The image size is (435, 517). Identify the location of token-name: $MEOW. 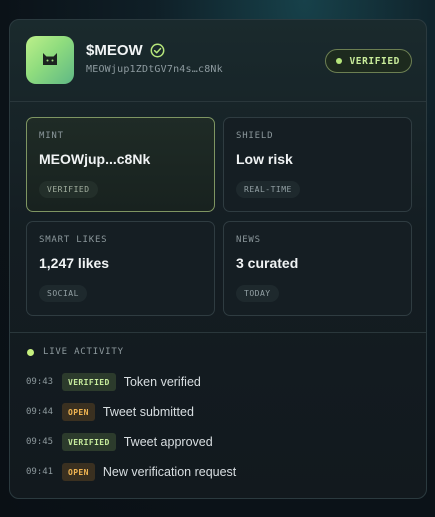
(125, 50).